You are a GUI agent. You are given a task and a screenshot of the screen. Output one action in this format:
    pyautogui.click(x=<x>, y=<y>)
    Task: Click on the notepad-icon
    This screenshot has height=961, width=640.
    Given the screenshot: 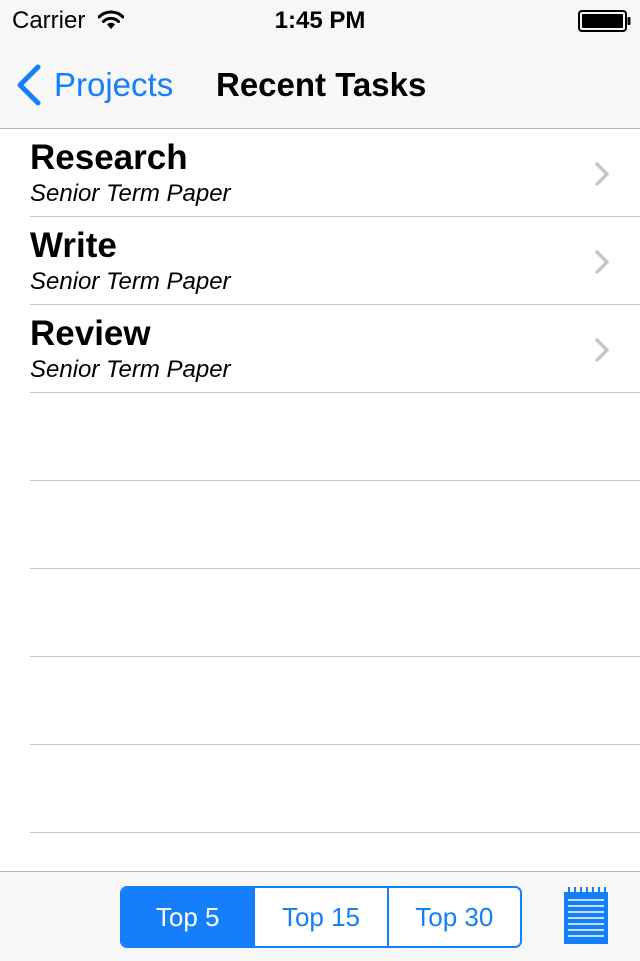 What is the action you would take?
    pyautogui.click(x=586, y=916)
    